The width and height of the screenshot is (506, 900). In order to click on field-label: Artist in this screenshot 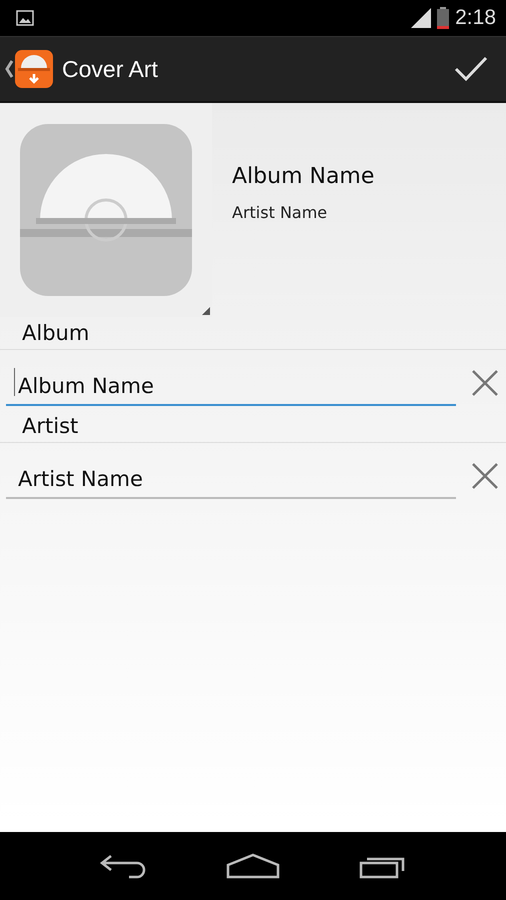, I will do `click(253, 426)`.